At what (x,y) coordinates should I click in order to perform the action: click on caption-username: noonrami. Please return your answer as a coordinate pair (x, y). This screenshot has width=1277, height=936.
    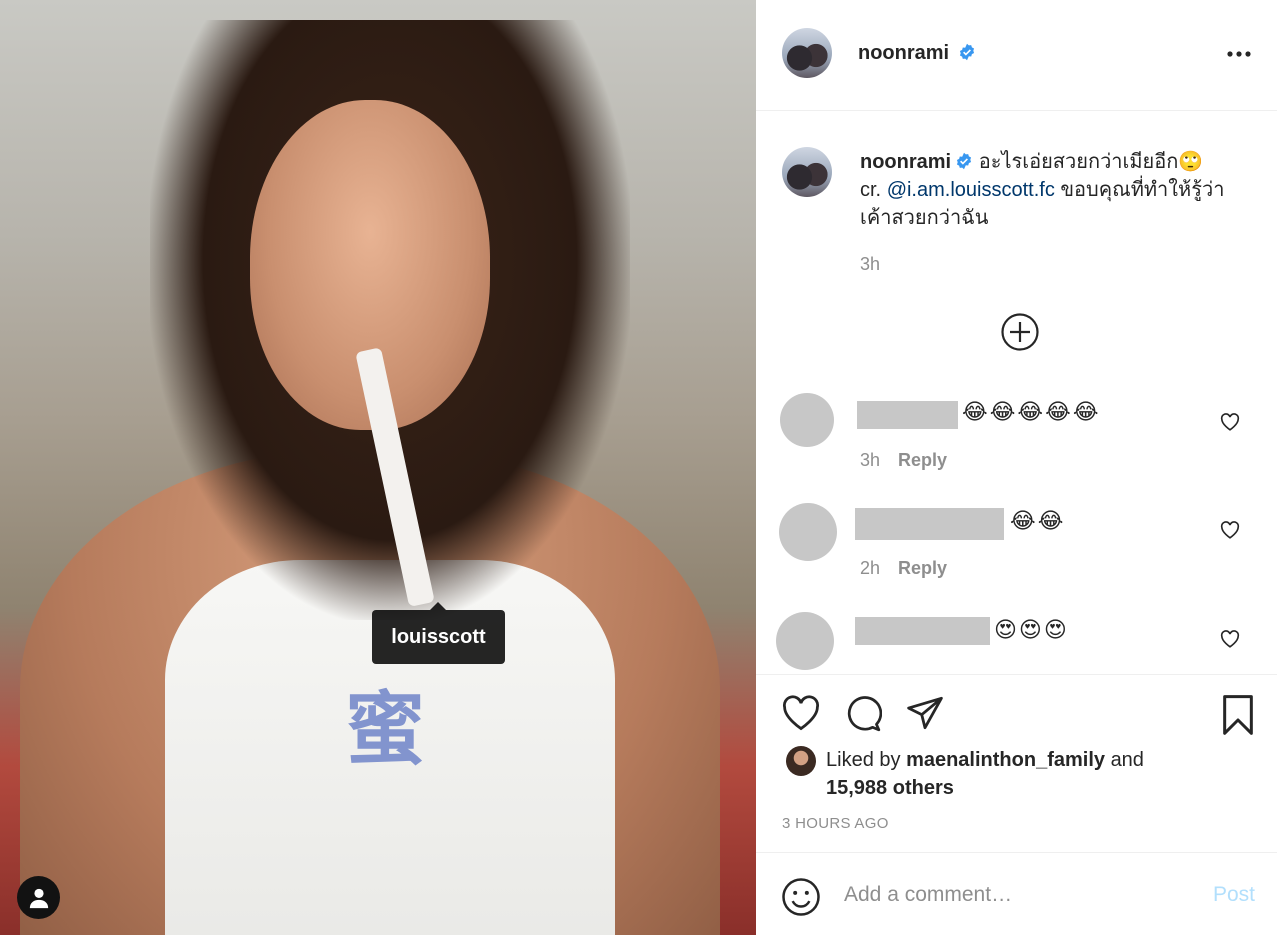
    Looking at the image, I should click on (905, 162).